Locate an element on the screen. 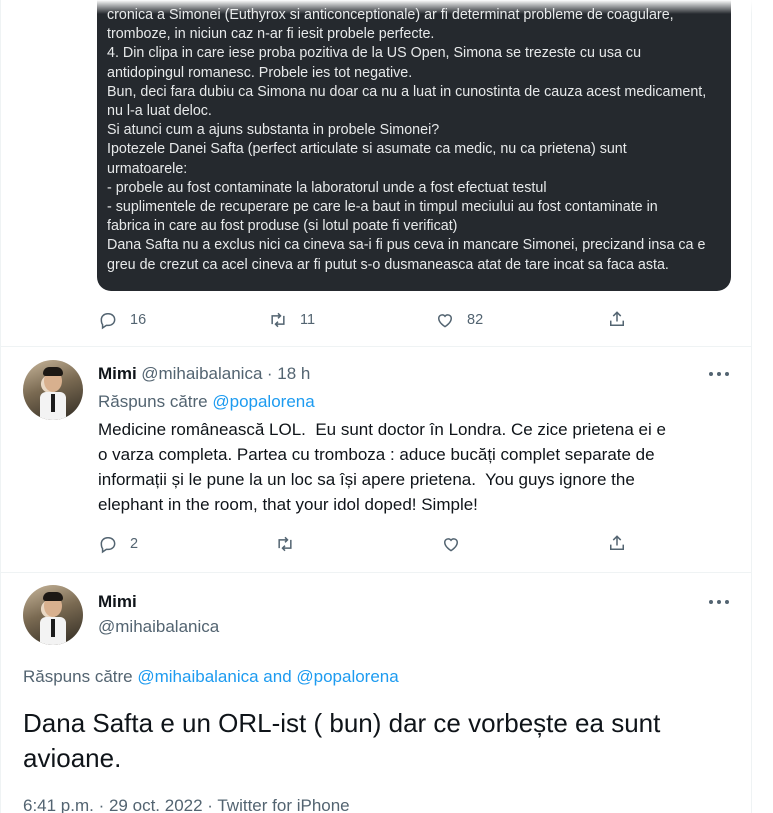 This screenshot has width=773, height=813. note-line: nu l-a luat deloc. is located at coordinates (159, 111).